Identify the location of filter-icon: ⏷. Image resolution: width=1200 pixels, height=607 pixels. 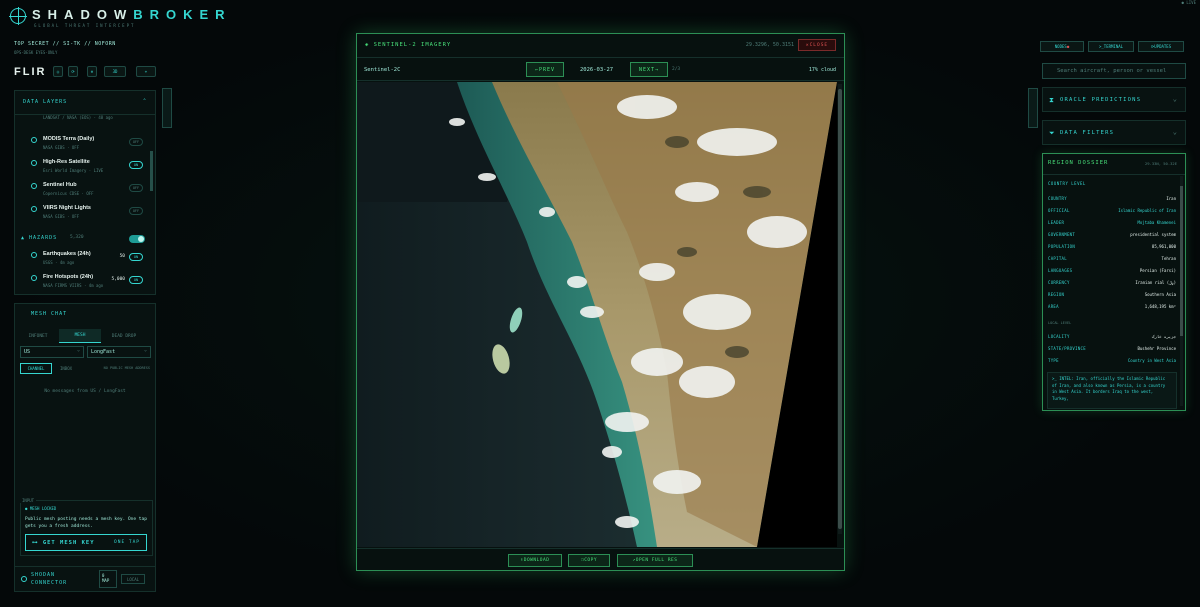
(1052, 133).